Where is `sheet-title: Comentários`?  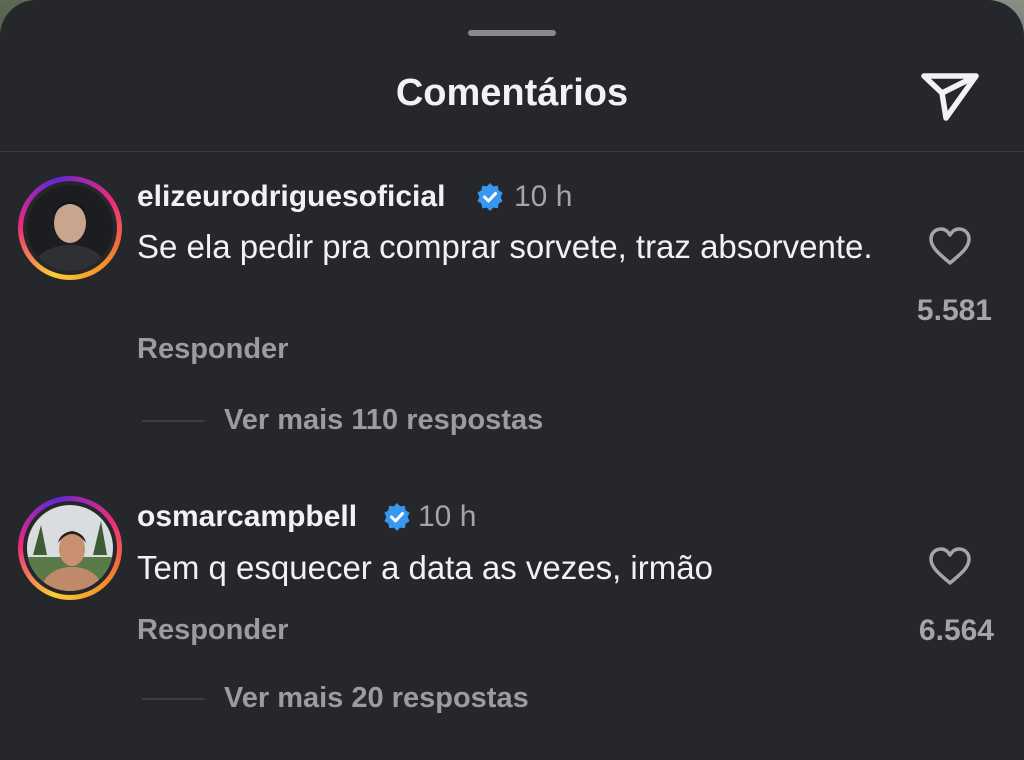 sheet-title: Comentários is located at coordinates (512, 93).